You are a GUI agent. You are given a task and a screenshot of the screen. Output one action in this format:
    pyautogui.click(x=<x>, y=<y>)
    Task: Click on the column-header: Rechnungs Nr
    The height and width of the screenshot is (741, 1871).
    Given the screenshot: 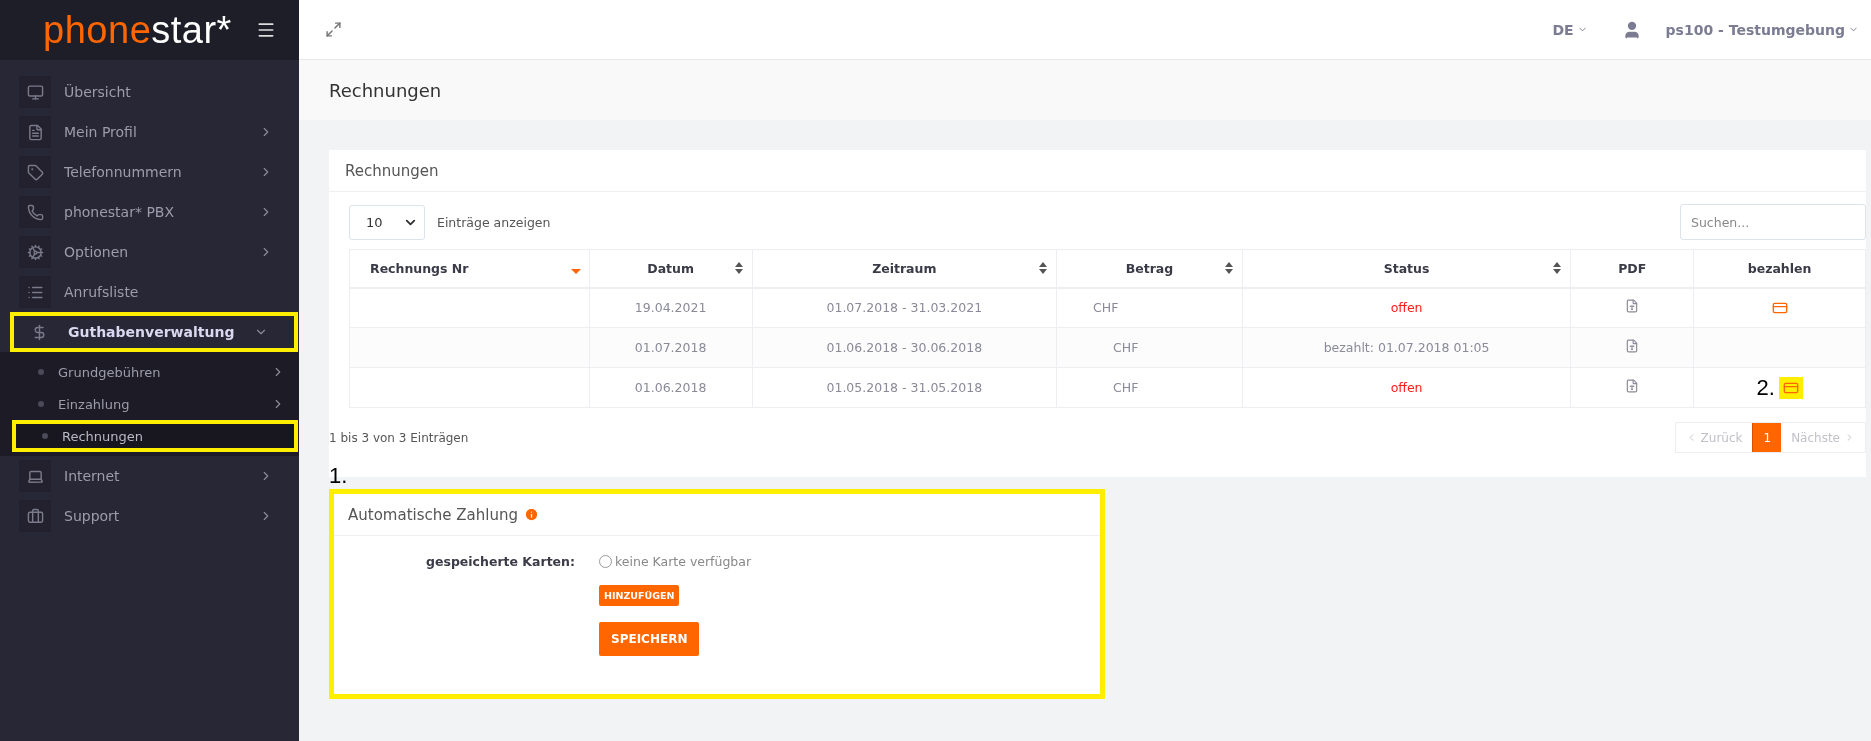 What is the action you would take?
    pyautogui.click(x=469, y=268)
    